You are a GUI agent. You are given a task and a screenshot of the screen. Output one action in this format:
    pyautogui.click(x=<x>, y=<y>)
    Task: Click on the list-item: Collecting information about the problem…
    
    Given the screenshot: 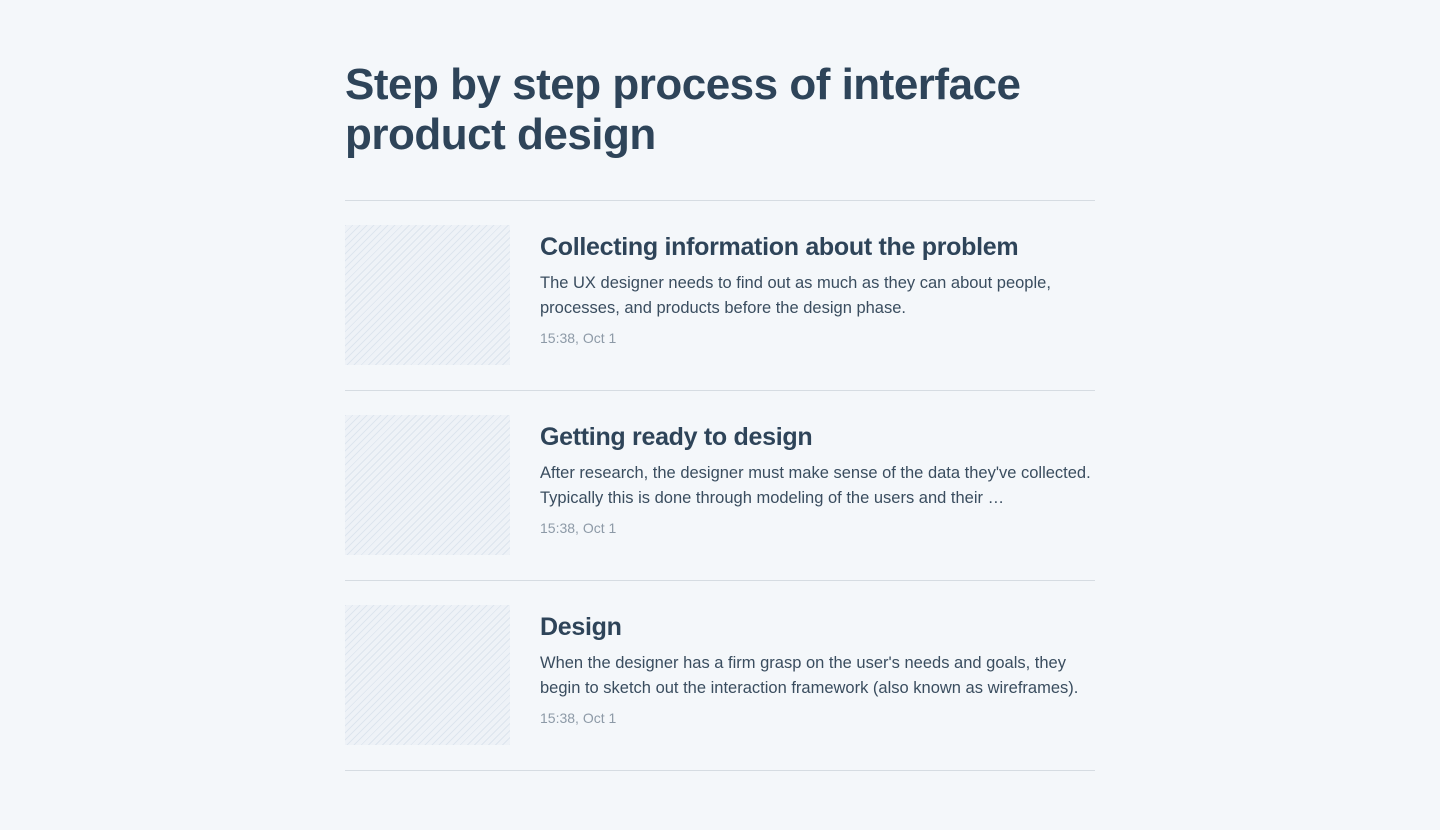 What is the action you would take?
    pyautogui.click(x=720, y=296)
    